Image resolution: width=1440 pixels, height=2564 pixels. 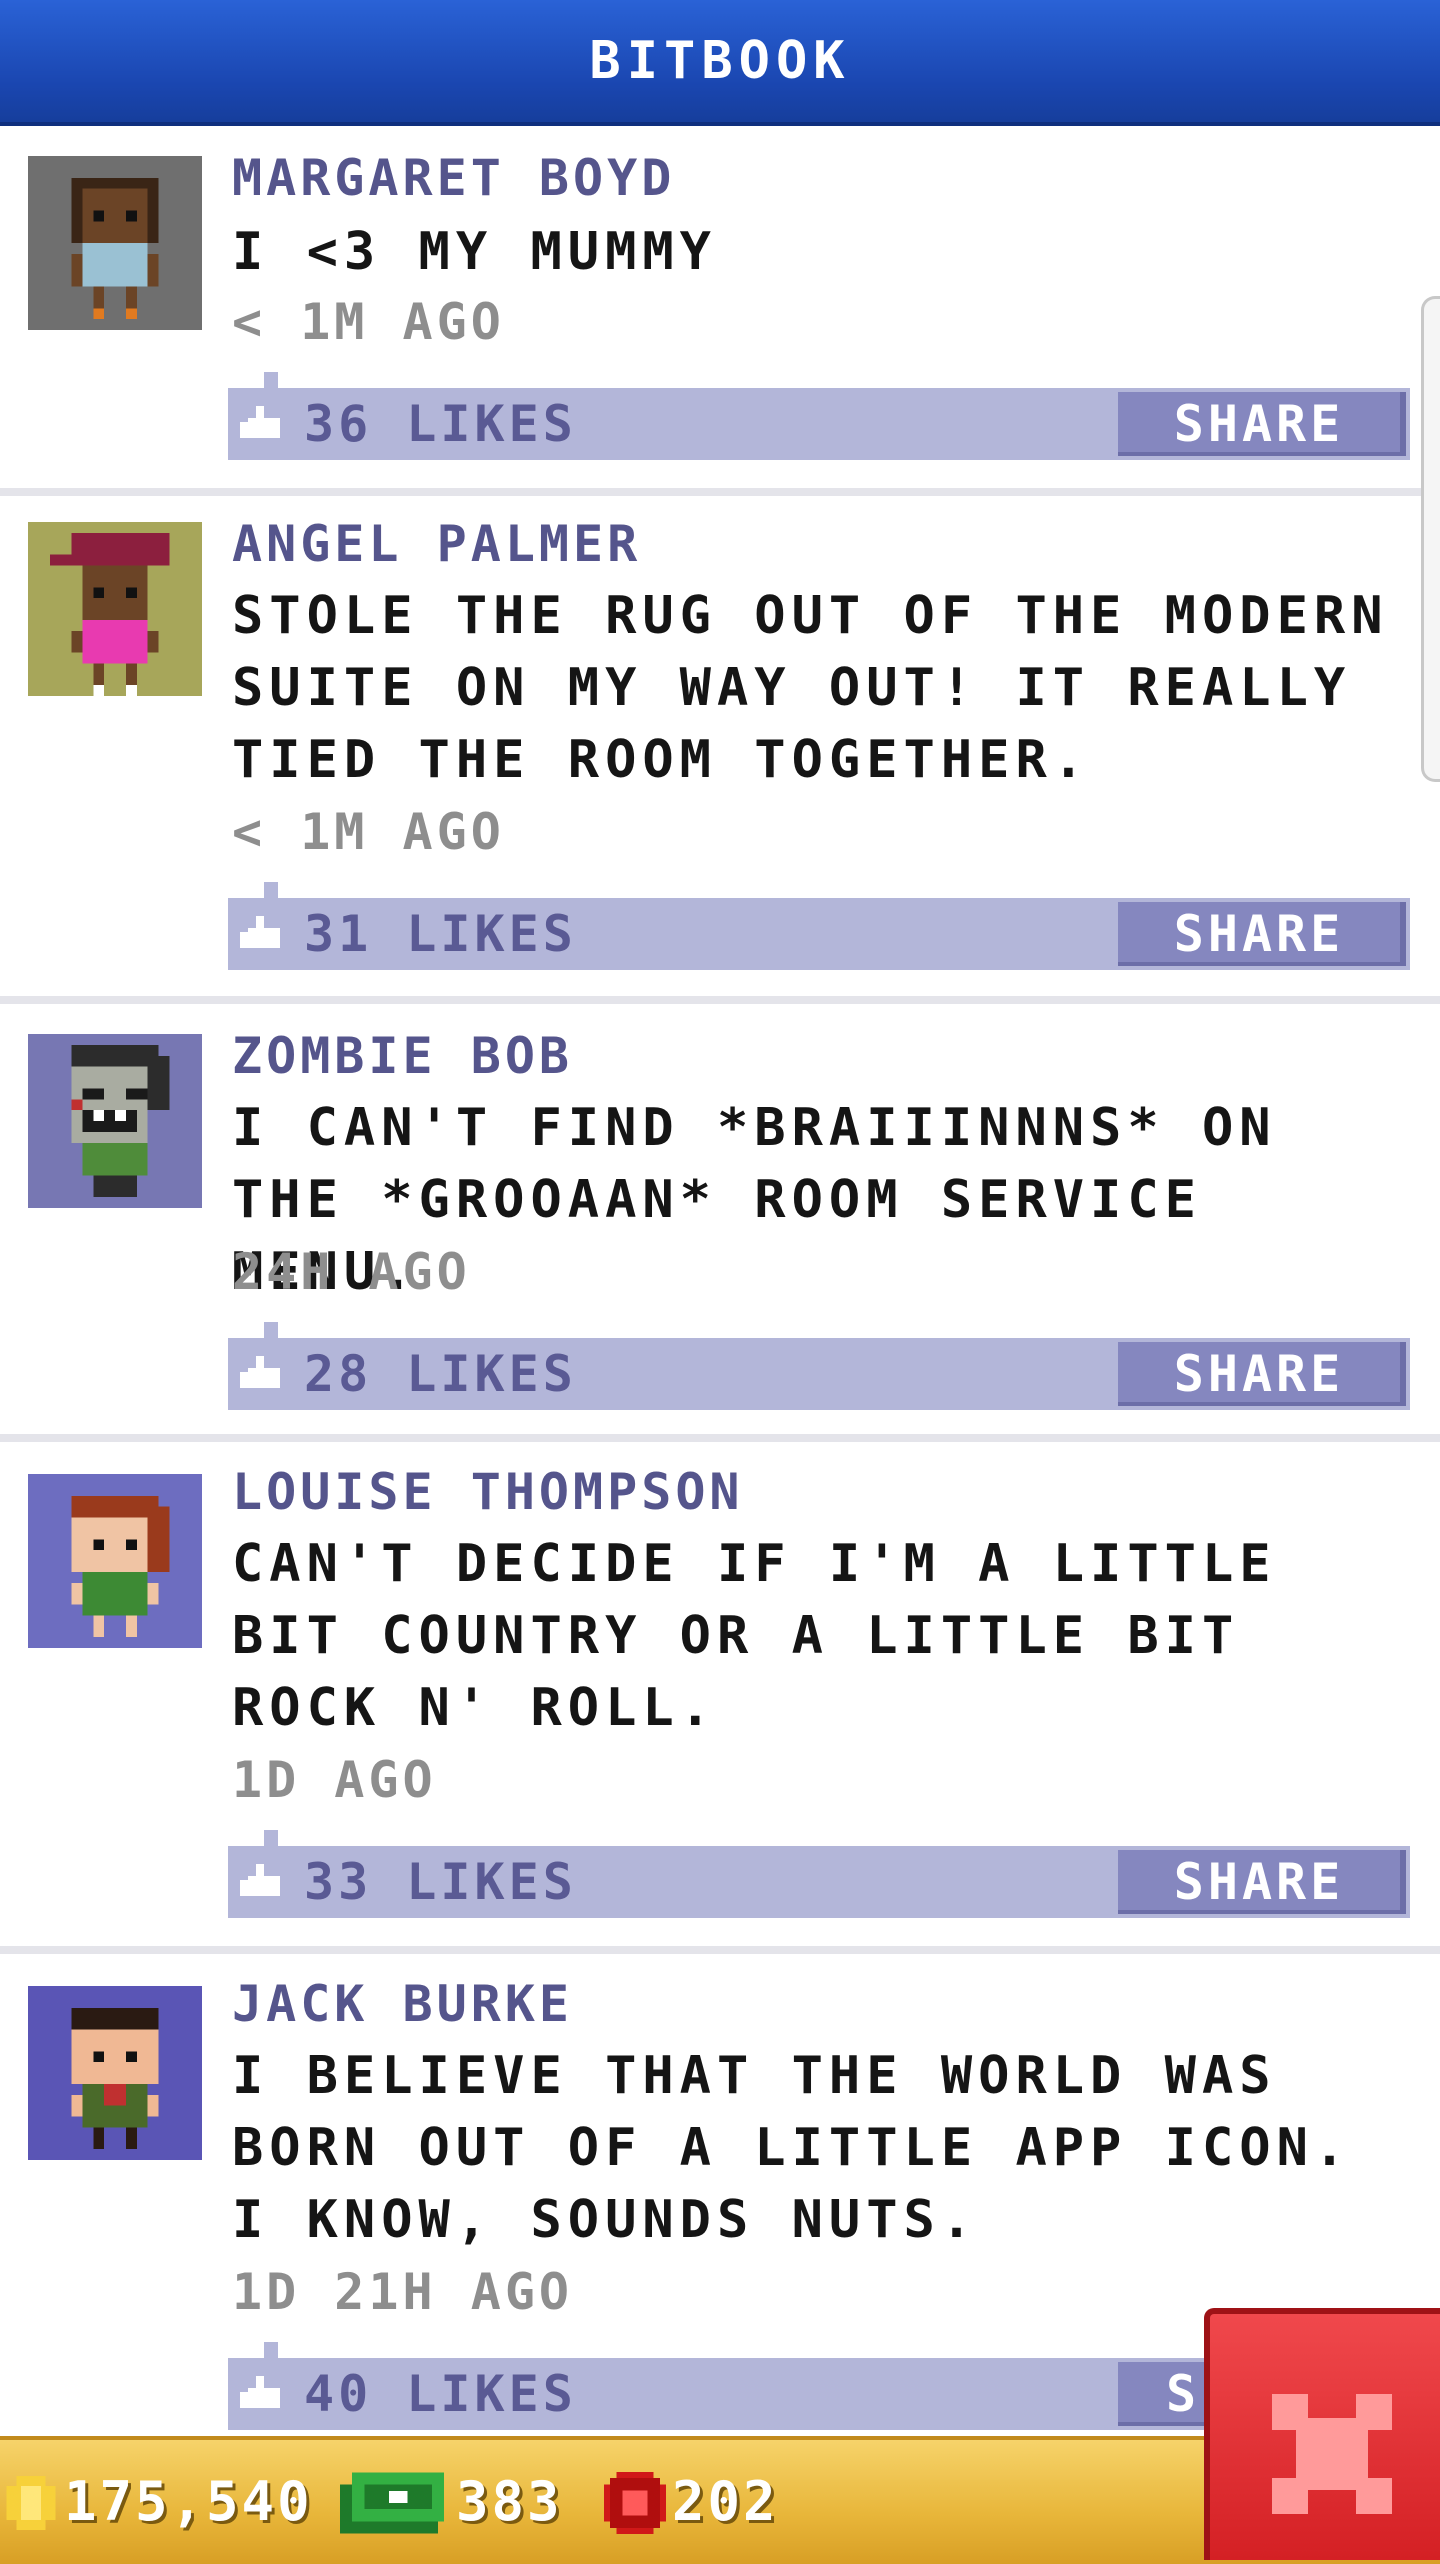 I want to click on like-count: 31 LIKES, so click(x=440, y=934).